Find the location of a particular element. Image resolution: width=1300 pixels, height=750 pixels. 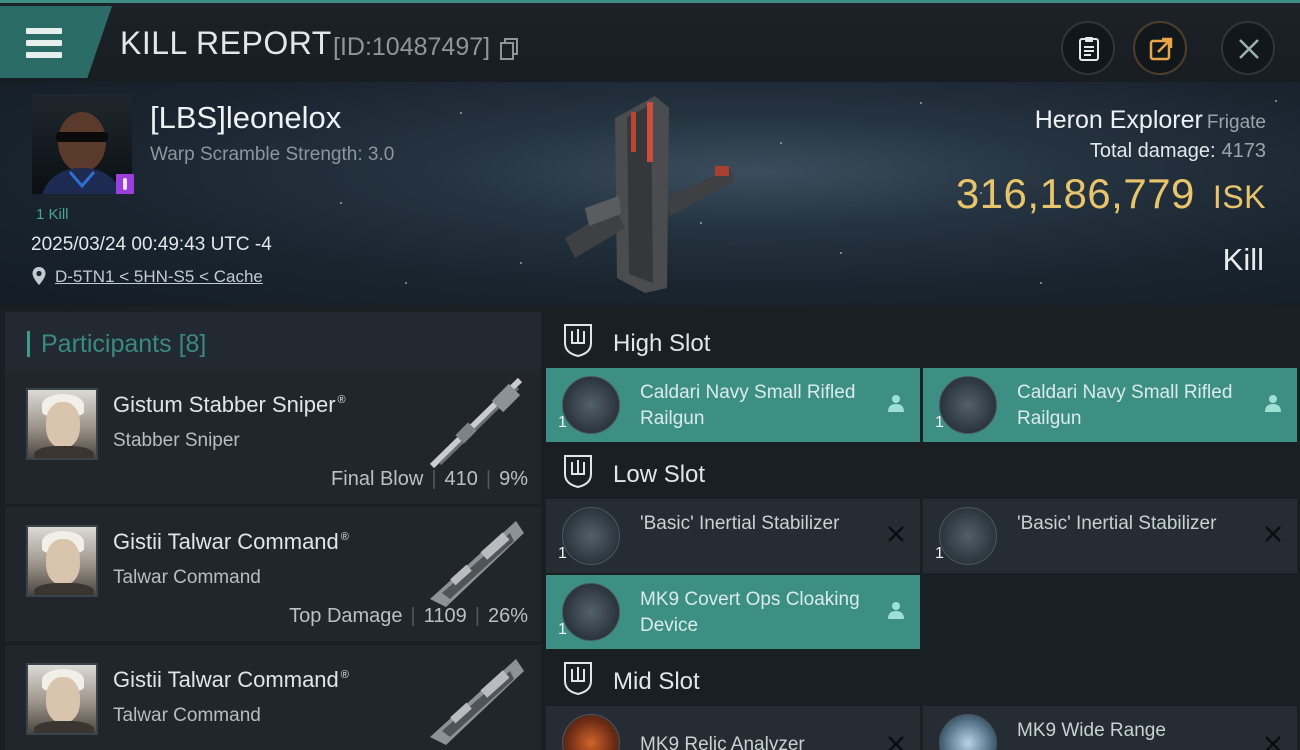

ship-name-line: Heron Explorer Frigate is located at coordinates (1150, 120).